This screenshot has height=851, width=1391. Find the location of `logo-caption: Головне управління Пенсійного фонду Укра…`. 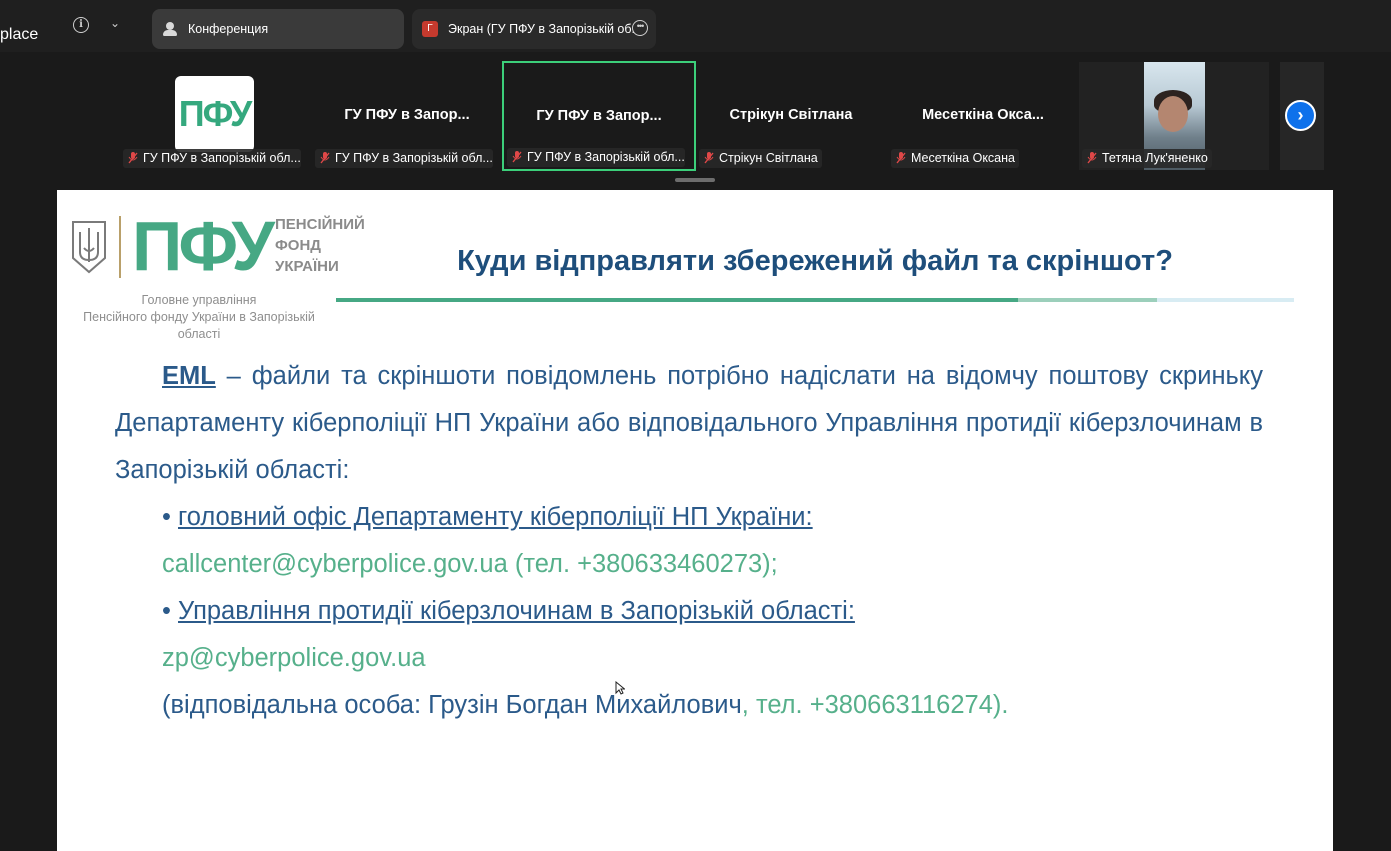

logo-caption: Головне управління Пенсійного фонду Укра… is located at coordinates (199, 317).